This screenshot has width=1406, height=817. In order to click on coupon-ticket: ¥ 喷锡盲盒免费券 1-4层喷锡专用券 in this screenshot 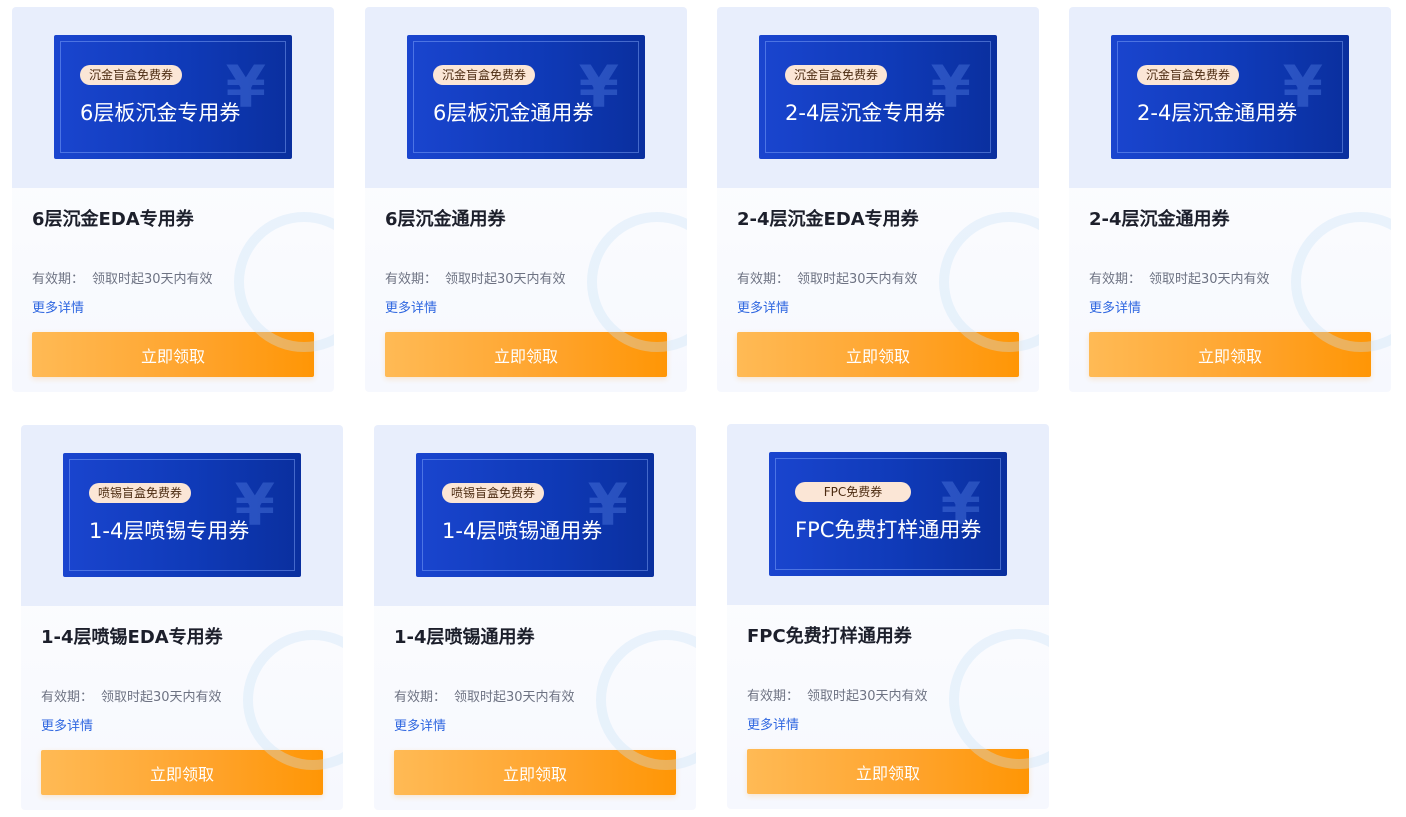, I will do `click(182, 515)`.